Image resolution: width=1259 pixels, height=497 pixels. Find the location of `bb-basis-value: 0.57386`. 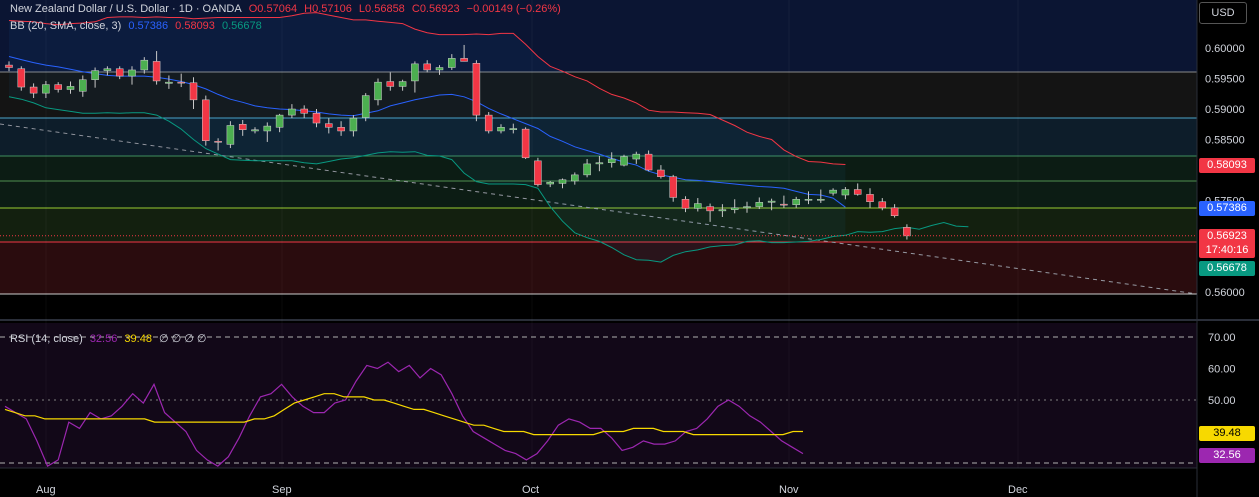

bb-basis-value: 0.57386 is located at coordinates (148, 26).